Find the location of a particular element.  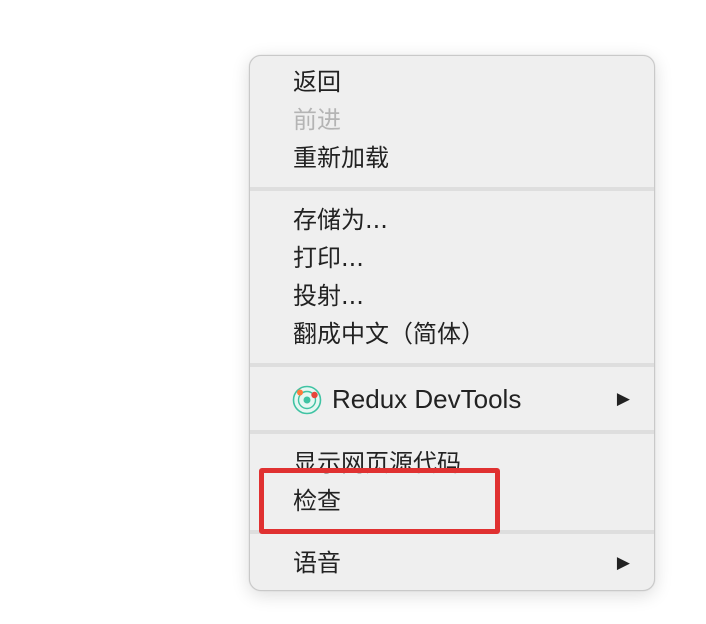

menu-item-translate: 翻成中文（简体） is located at coordinates (452, 334).